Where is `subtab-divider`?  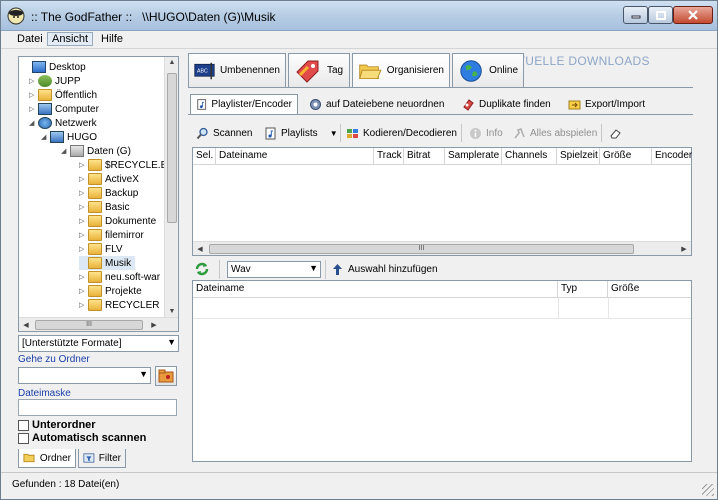 subtab-divider is located at coordinates (440, 114).